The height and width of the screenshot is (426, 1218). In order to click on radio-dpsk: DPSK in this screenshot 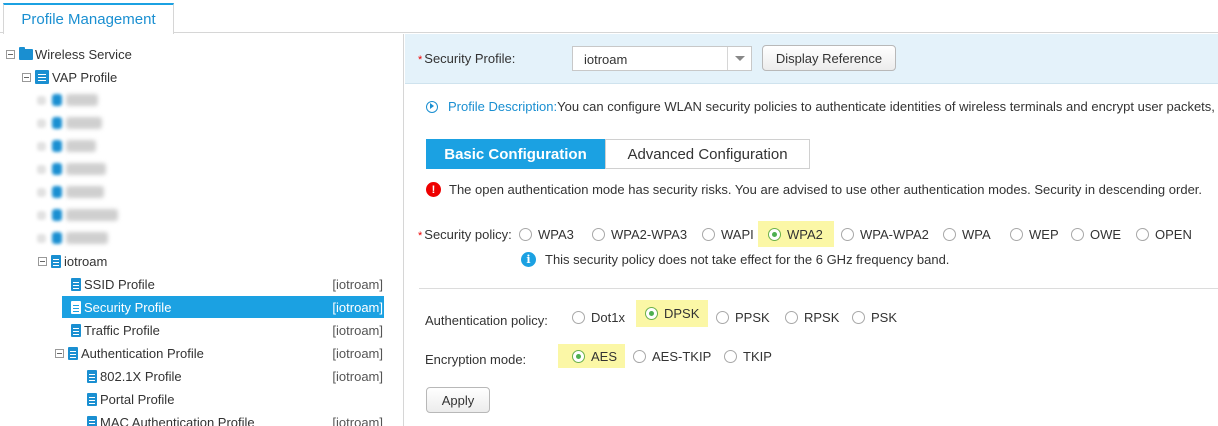, I will do `click(672, 313)`.